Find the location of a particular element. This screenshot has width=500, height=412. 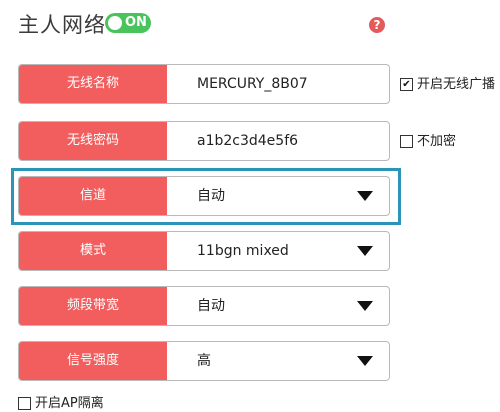

bandwidth-select: 频段带宽 自动 is located at coordinates (204, 306).